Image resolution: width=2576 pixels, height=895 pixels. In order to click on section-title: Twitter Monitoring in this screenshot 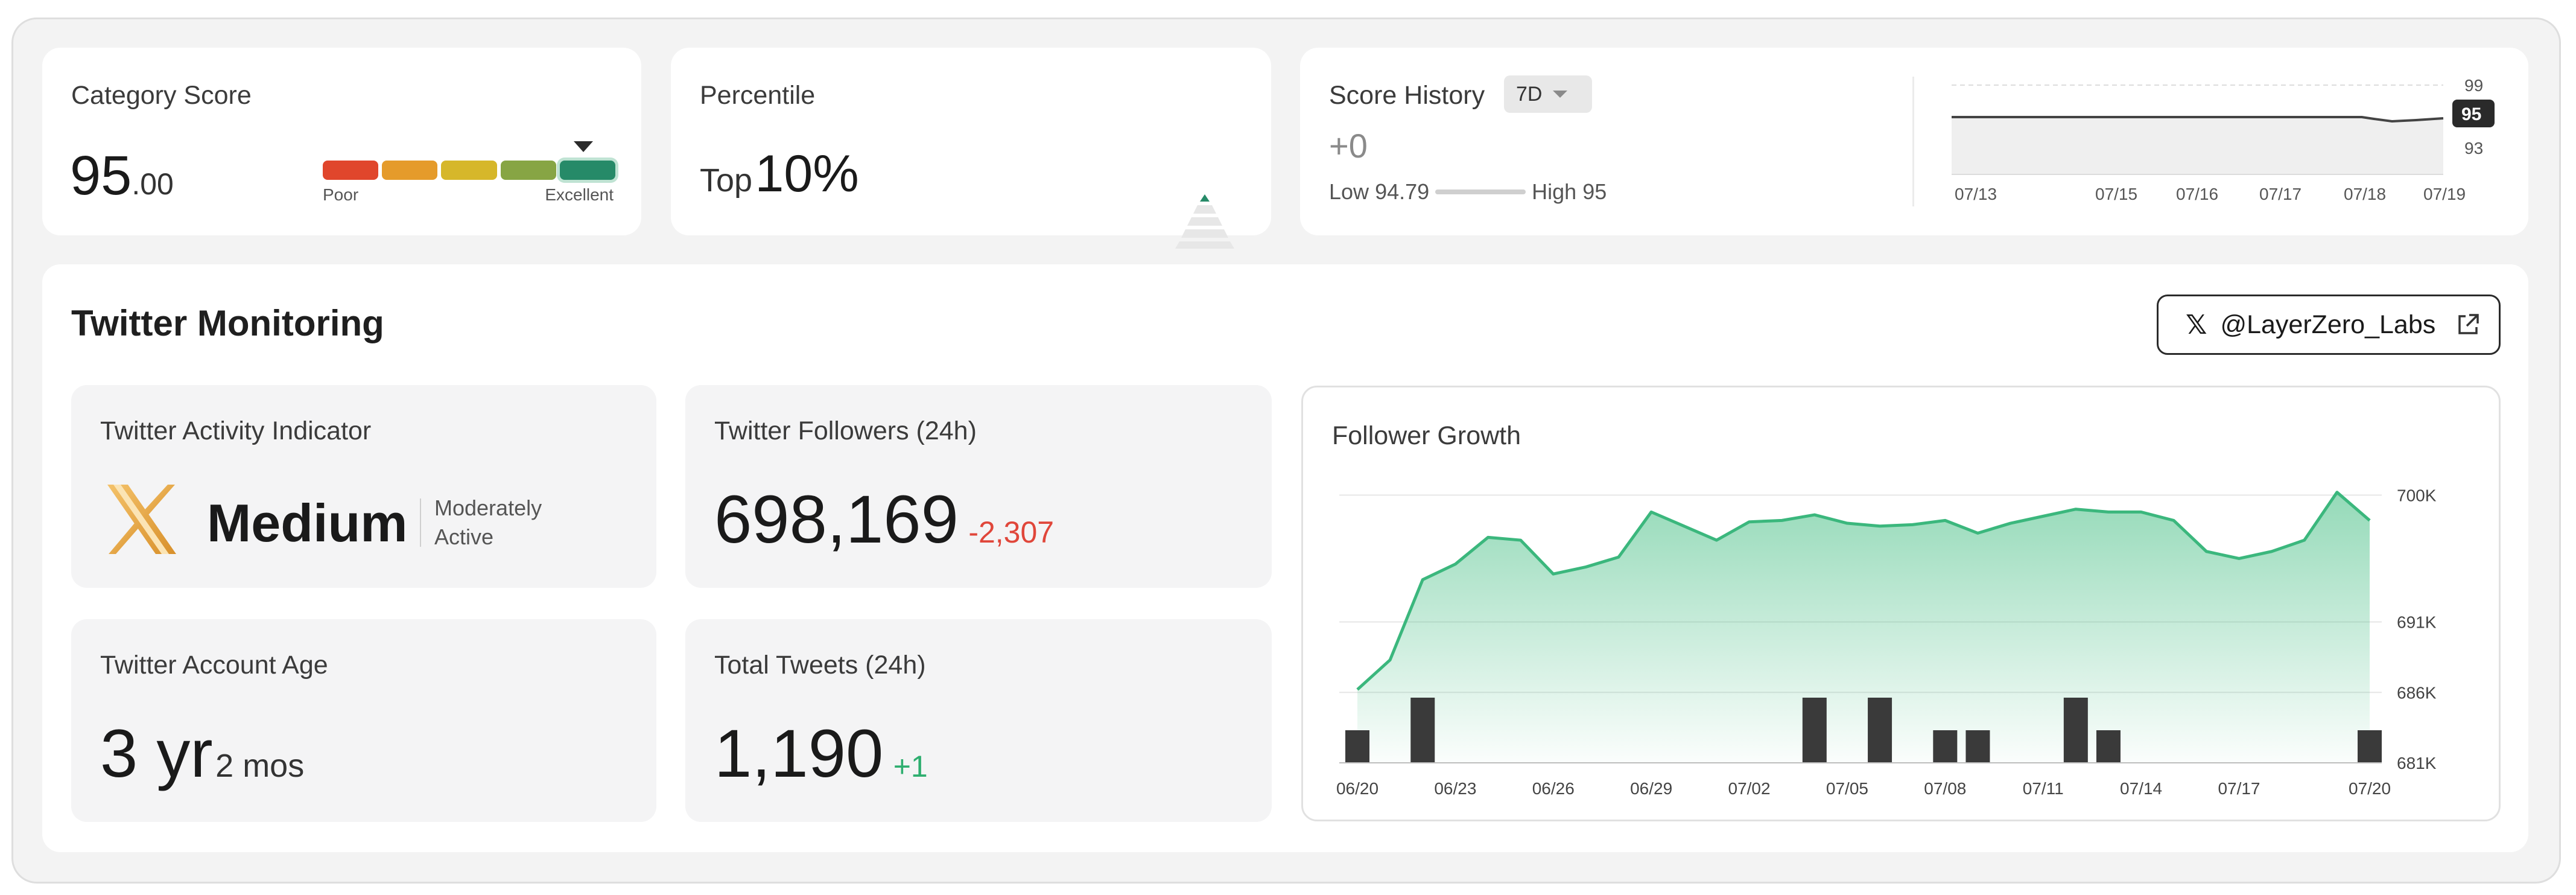, I will do `click(228, 323)`.